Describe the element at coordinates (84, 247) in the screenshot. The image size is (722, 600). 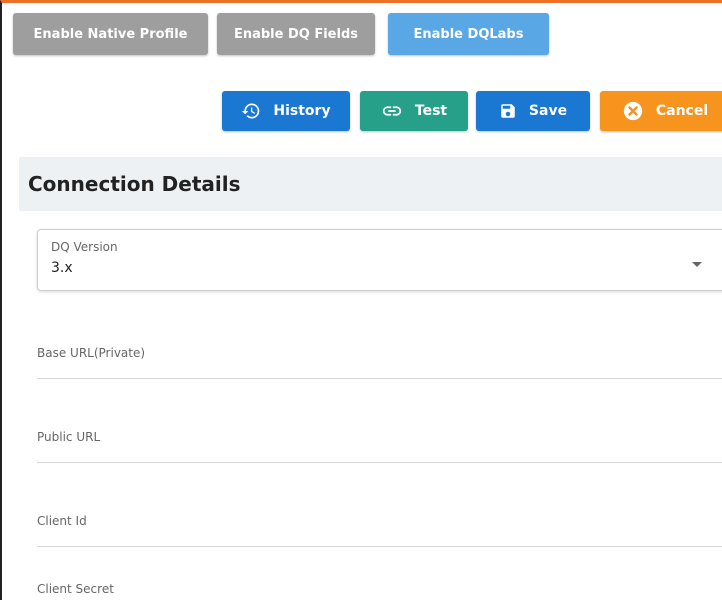
I see `dq-version-label: DQ Version` at that location.